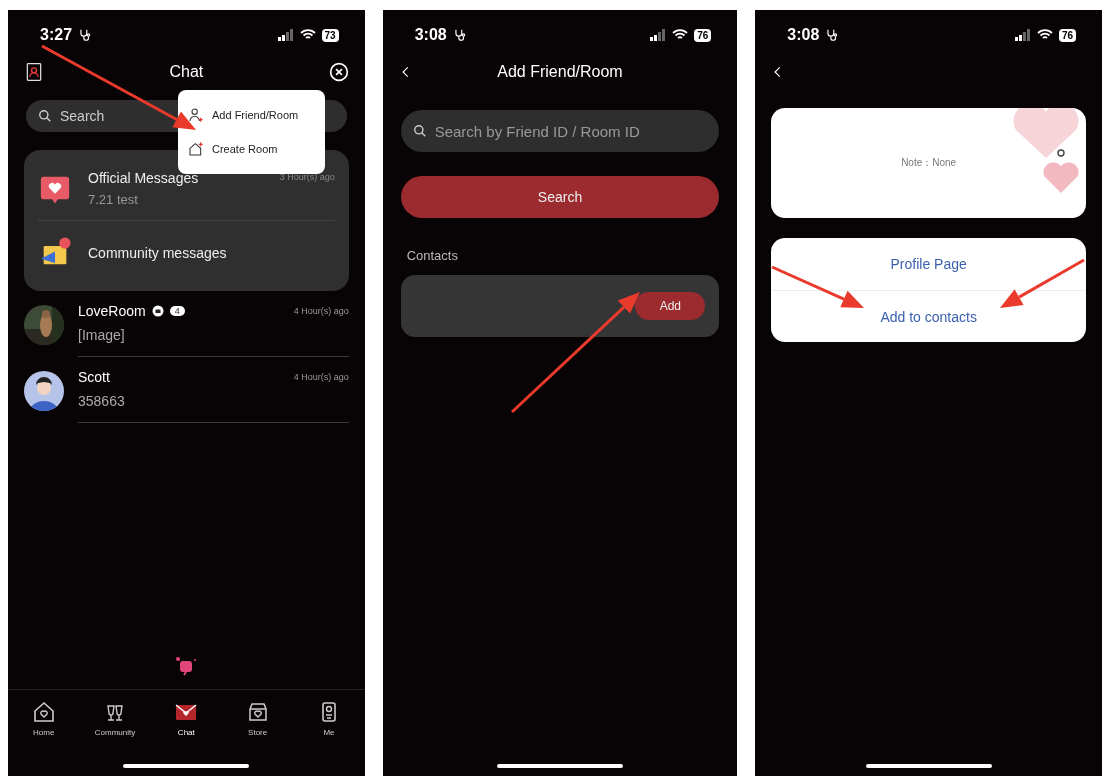 The image size is (1102, 776). I want to click on home-icon, so click(43, 712).